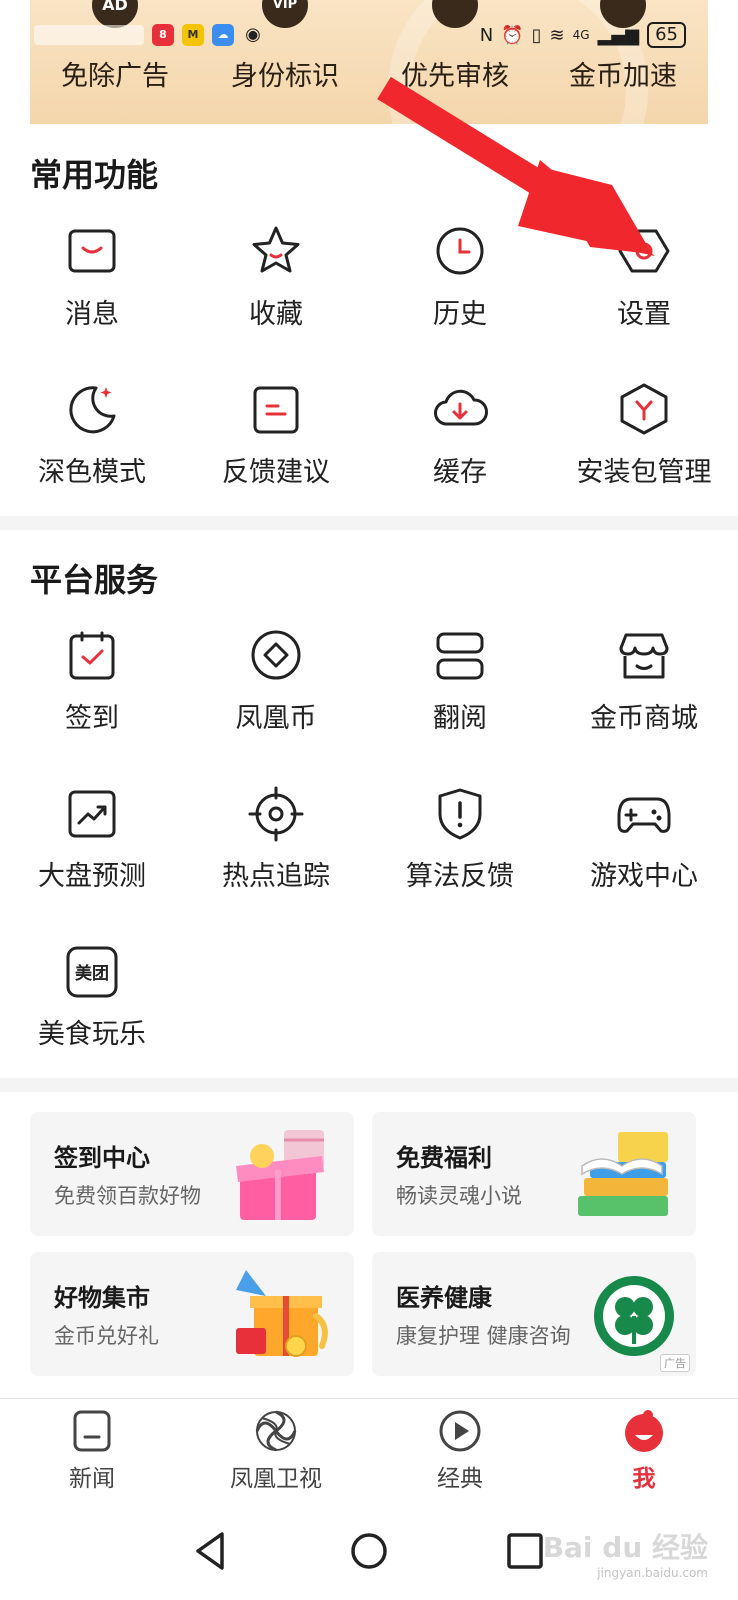 Image resolution: width=738 pixels, height=1600 pixels. What do you see at coordinates (163, 35) in the screenshot?
I see `app-notification-icon: 8` at bounding box center [163, 35].